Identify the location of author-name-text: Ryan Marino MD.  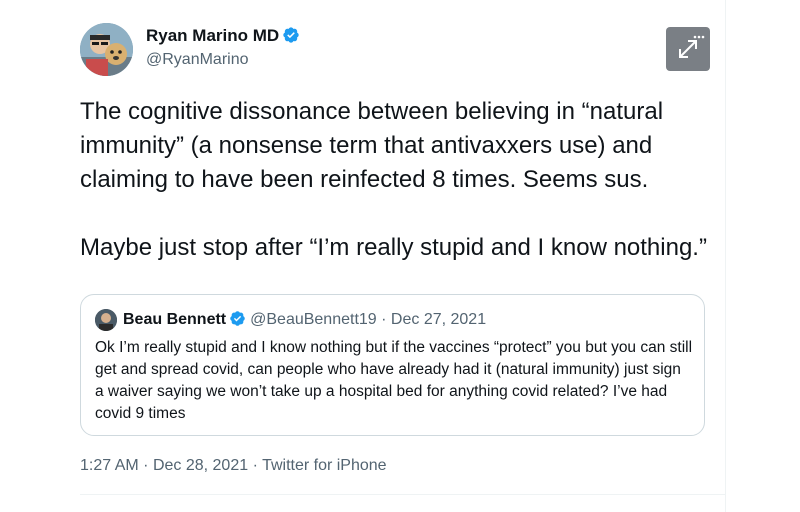
(212, 35).